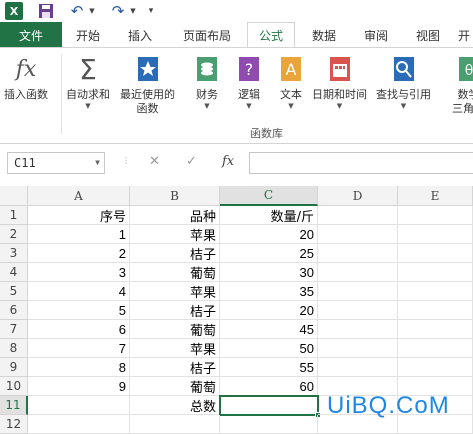  Describe the element at coordinates (269, 329) in the screenshot. I see `cell-c7: 45` at that location.